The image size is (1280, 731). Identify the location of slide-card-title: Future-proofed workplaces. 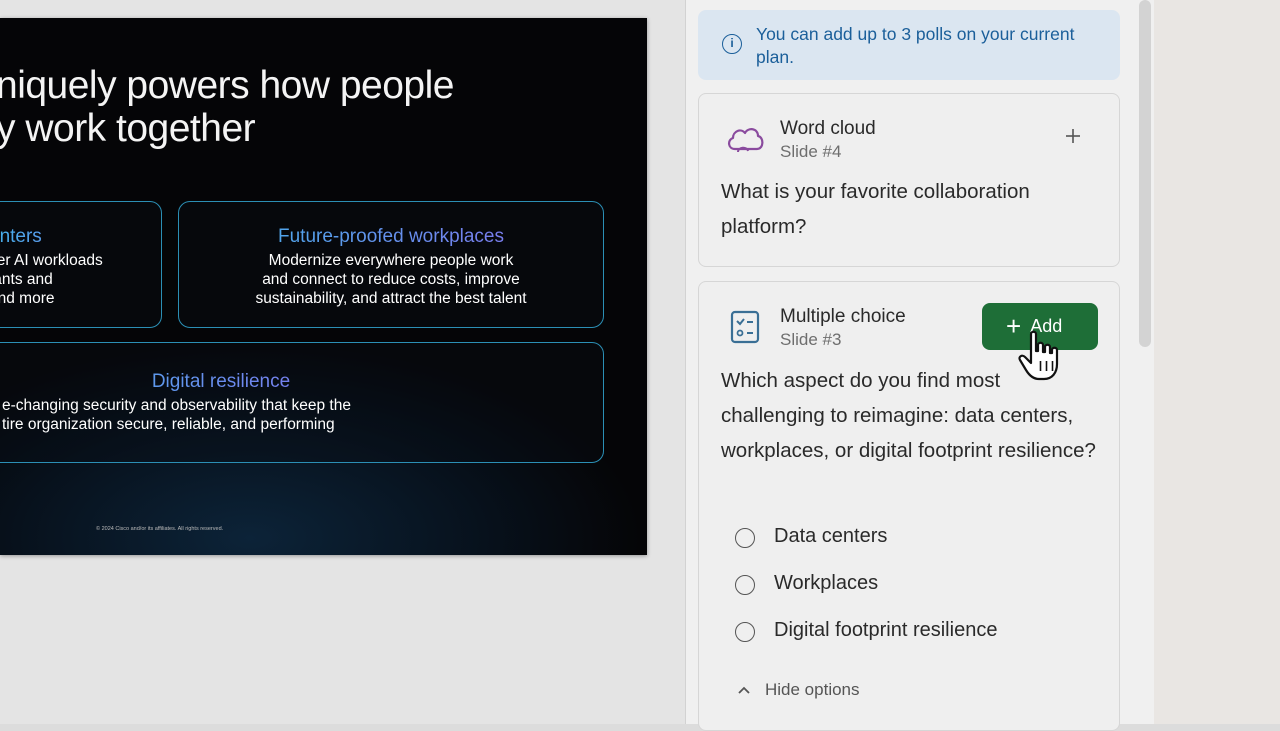
(391, 237).